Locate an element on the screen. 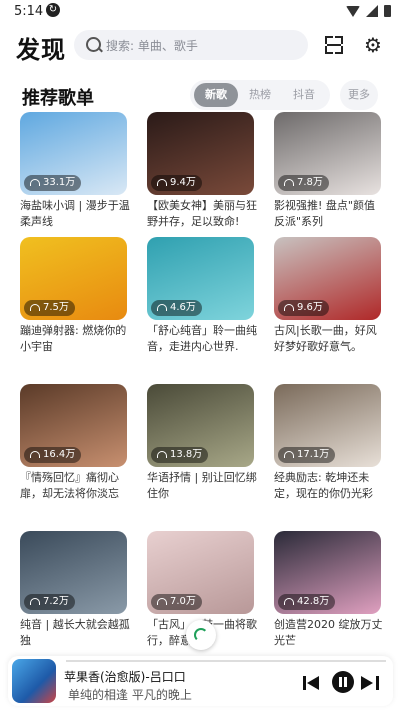 This screenshot has height=713, width=401. play-count-badge: 7.8万 is located at coordinates (303, 183).